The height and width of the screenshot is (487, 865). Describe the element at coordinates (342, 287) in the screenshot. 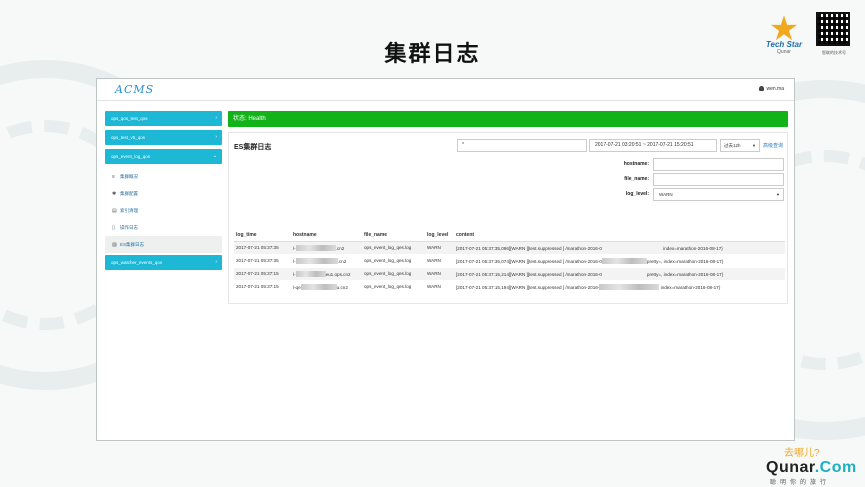

I see `hostname-suffix: u.cn2` at that location.